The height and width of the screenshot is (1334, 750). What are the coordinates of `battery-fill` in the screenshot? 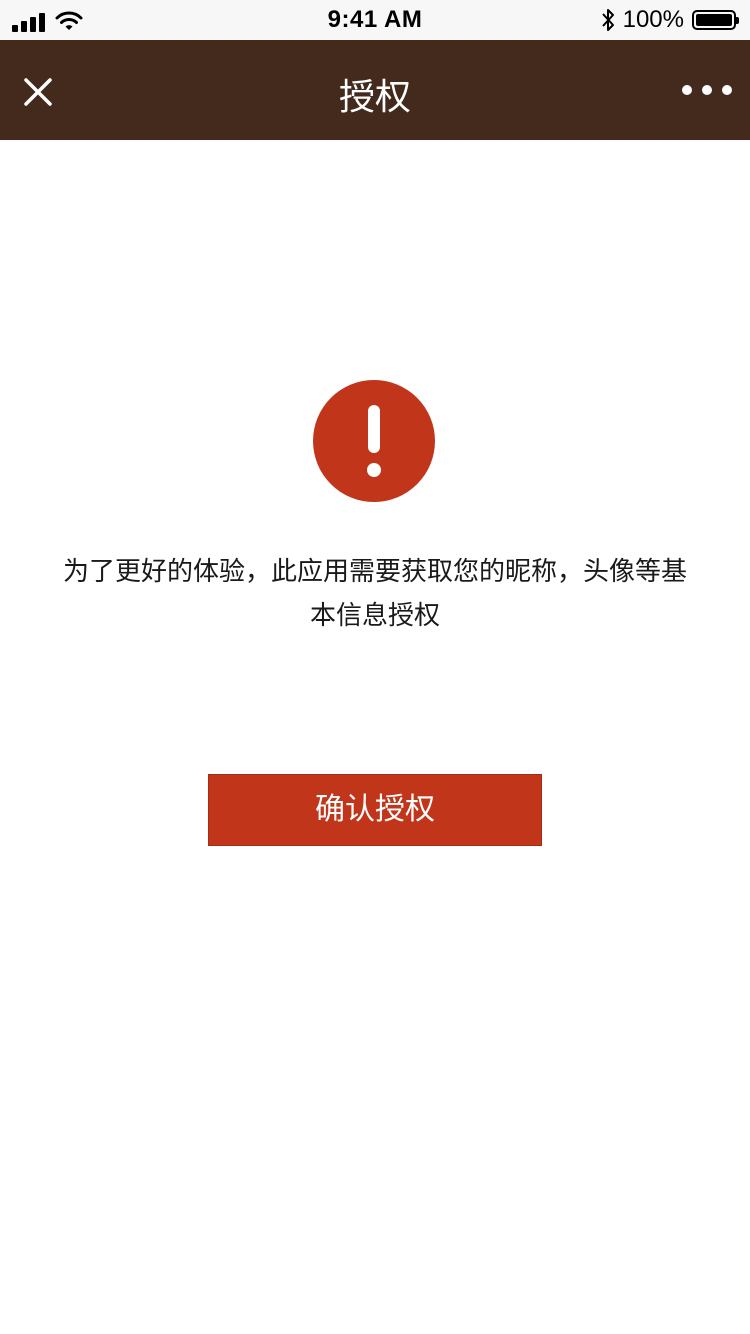 It's located at (714, 20).